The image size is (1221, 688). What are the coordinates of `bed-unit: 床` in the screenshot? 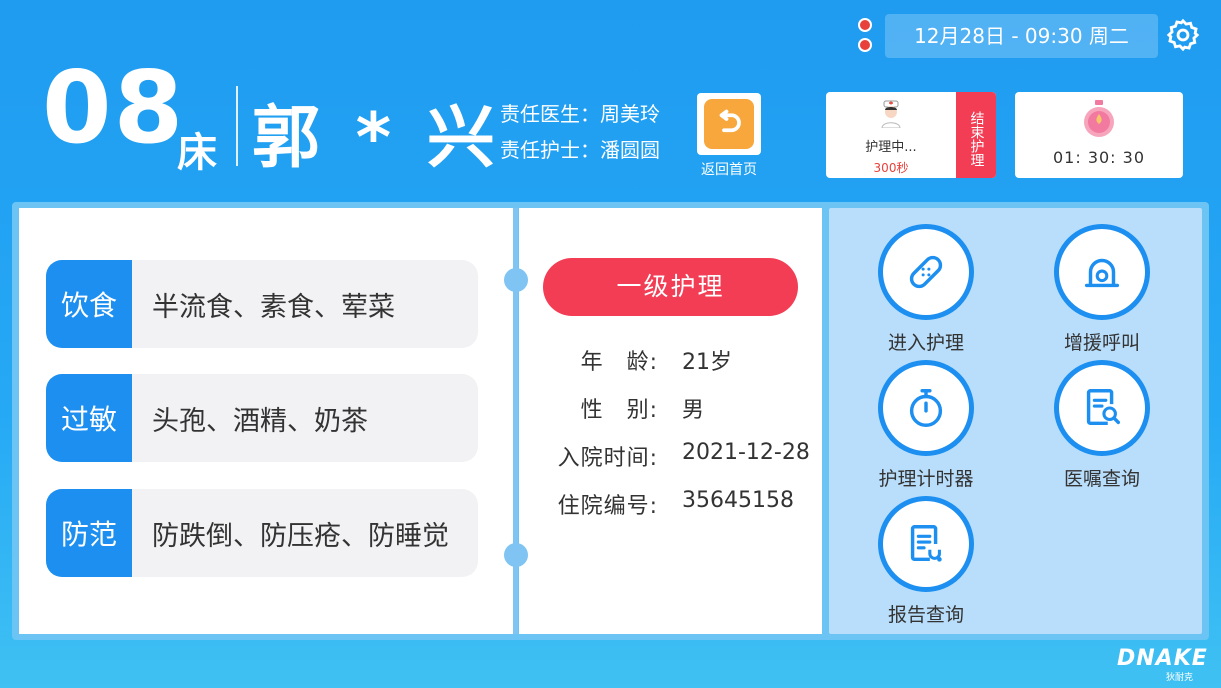 It's located at (197, 153).